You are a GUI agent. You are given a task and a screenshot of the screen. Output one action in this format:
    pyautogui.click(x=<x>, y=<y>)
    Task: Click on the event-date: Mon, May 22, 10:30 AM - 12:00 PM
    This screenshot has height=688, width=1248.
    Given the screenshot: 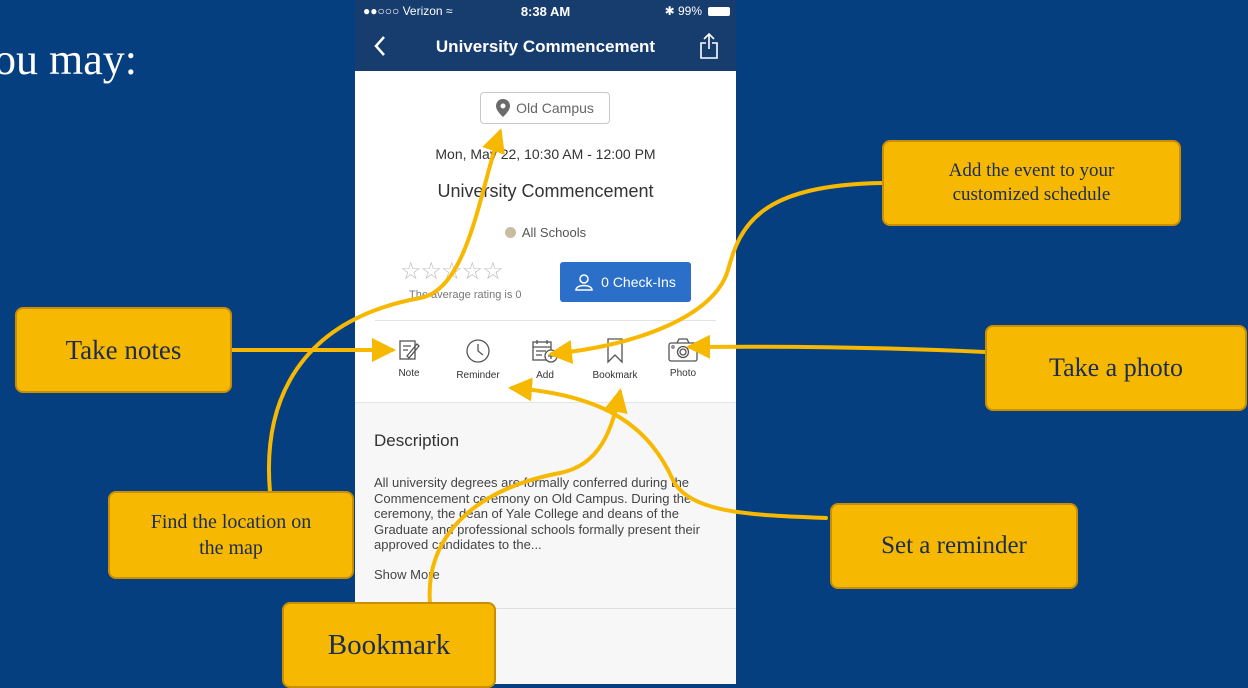 What is the action you would take?
    pyautogui.click(x=545, y=154)
    